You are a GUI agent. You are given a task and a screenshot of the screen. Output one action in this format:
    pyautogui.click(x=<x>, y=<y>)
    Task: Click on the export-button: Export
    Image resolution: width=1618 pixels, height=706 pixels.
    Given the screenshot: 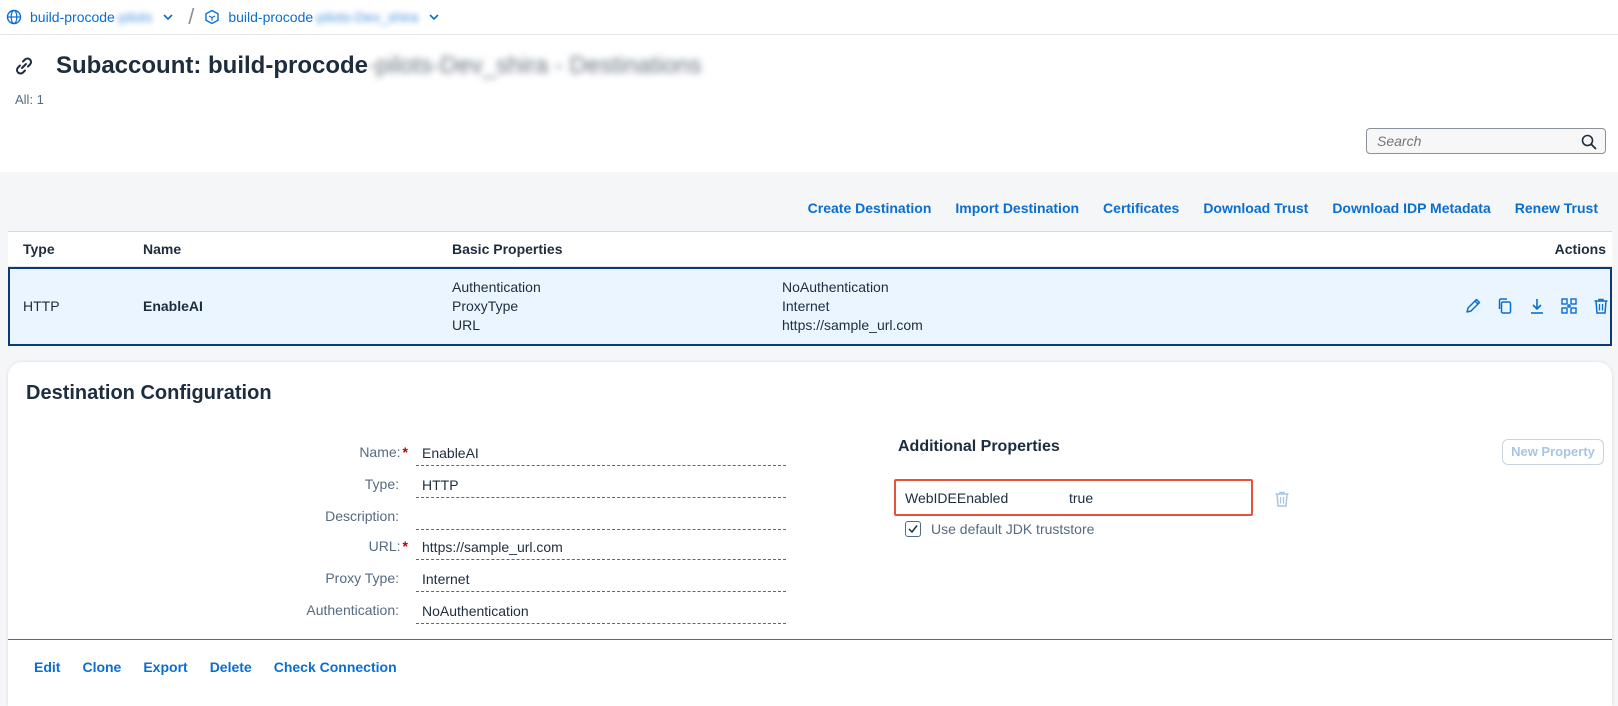 What is the action you would take?
    pyautogui.click(x=165, y=667)
    